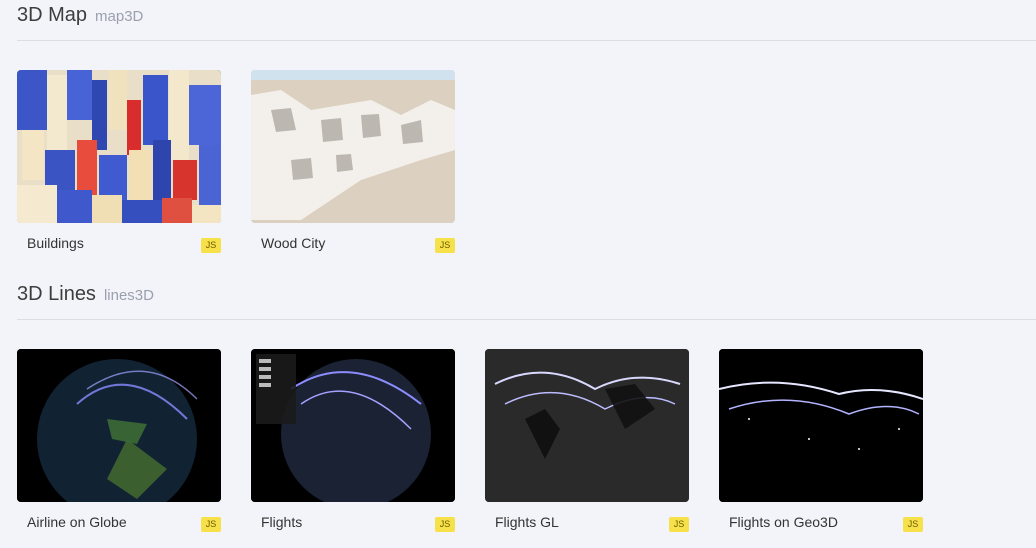 The height and width of the screenshot is (548, 1036). What do you see at coordinates (55, 243) in the screenshot?
I see `card-title: Buildings` at bounding box center [55, 243].